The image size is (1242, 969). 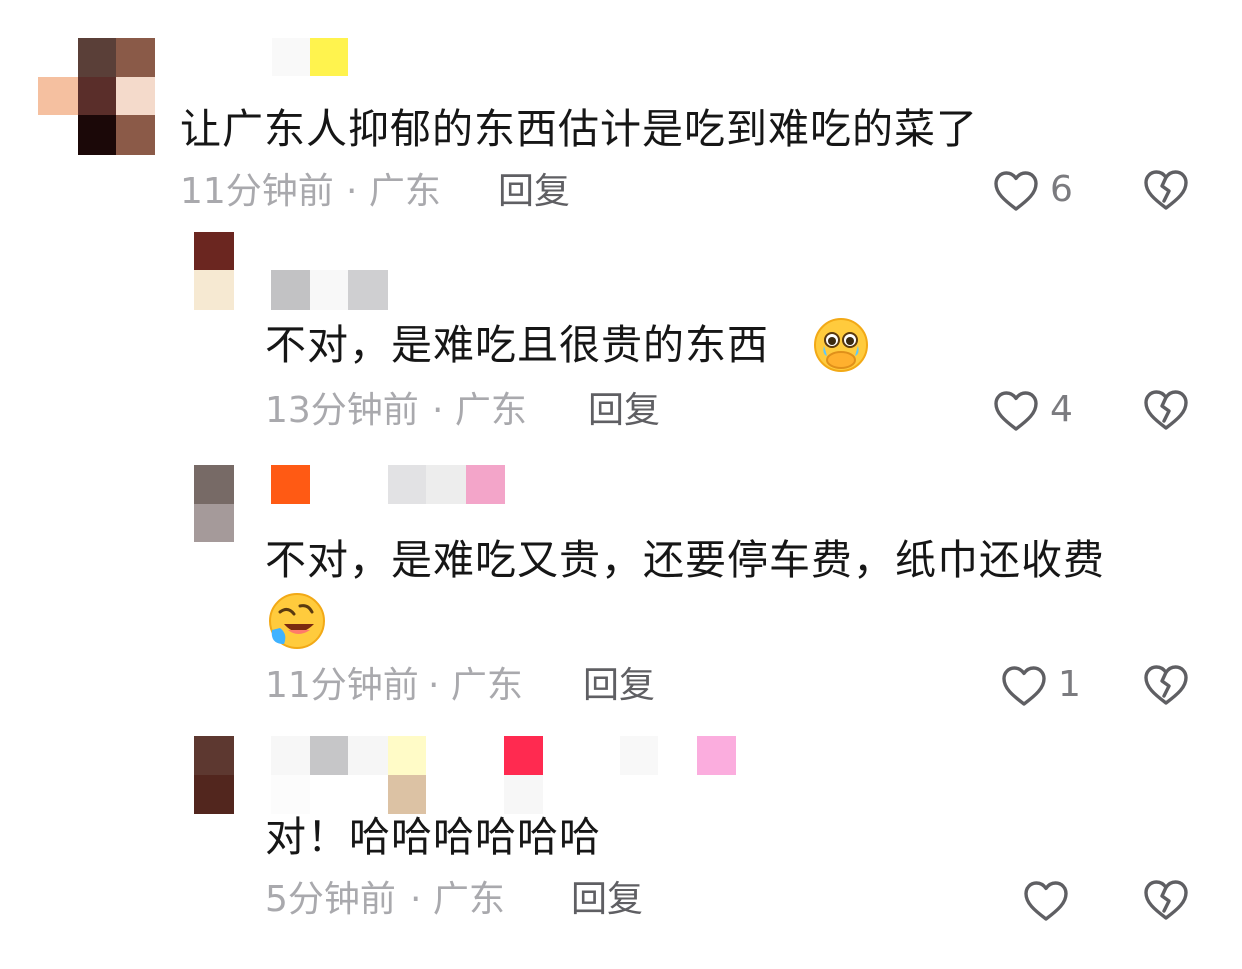 What do you see at coordinates (1061, 409) in the screenshot?
I see `like-count: 4` at bounding box center [1061, 409].